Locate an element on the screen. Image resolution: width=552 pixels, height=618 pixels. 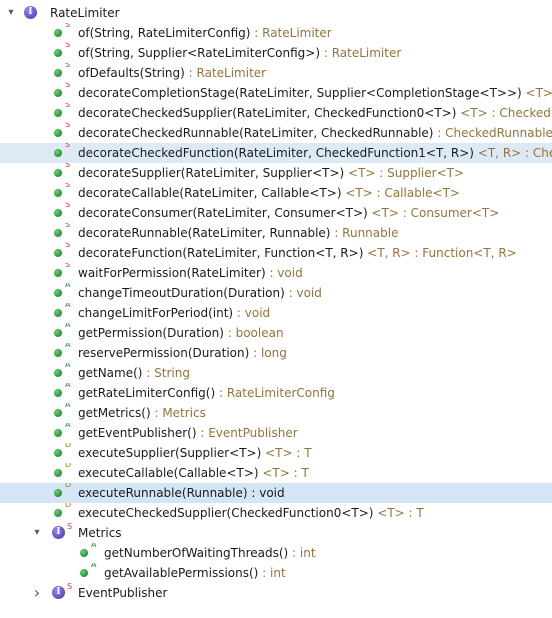
tree-node-method: DexecuteCallable(Callable<T>) <T> : T is located at coordinates (276, 473).